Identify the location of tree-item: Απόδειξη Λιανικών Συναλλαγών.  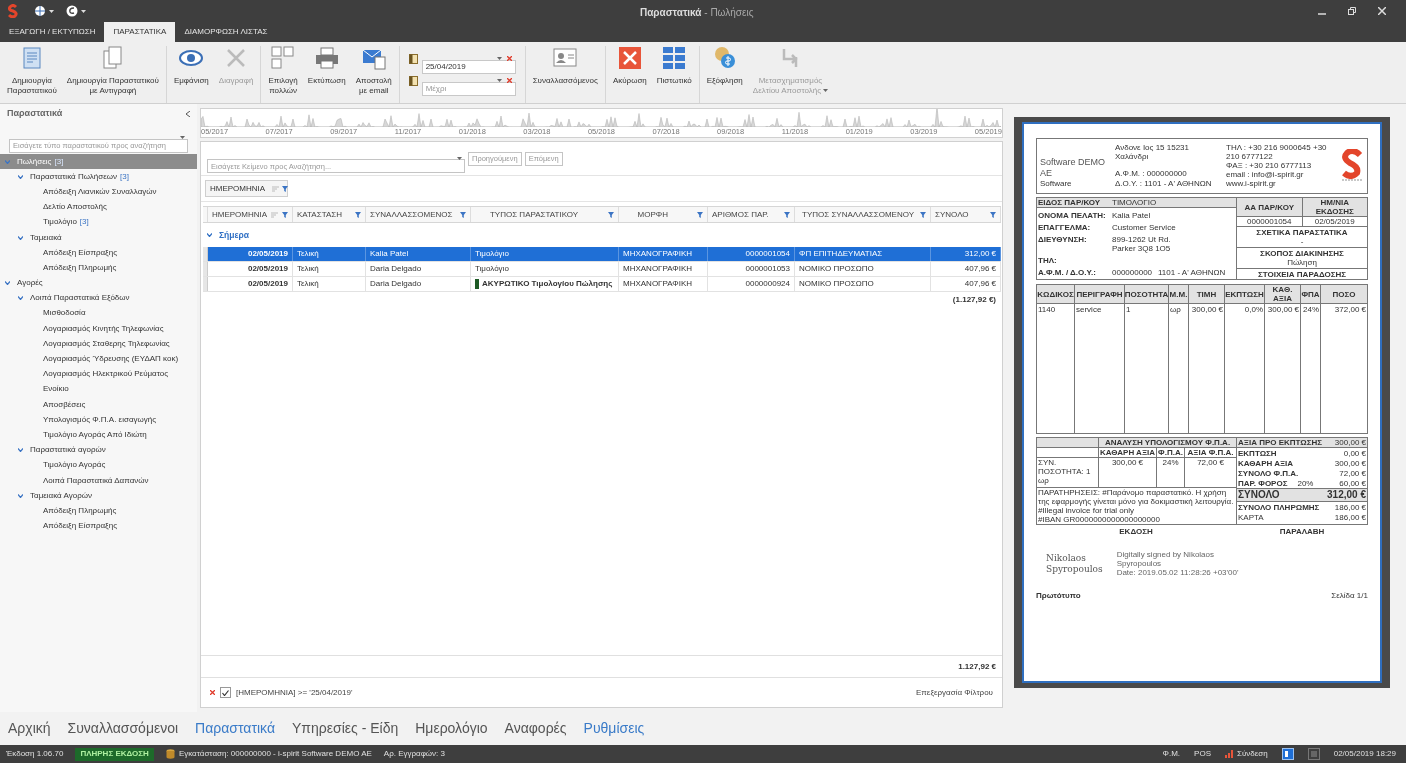
(98, 192).